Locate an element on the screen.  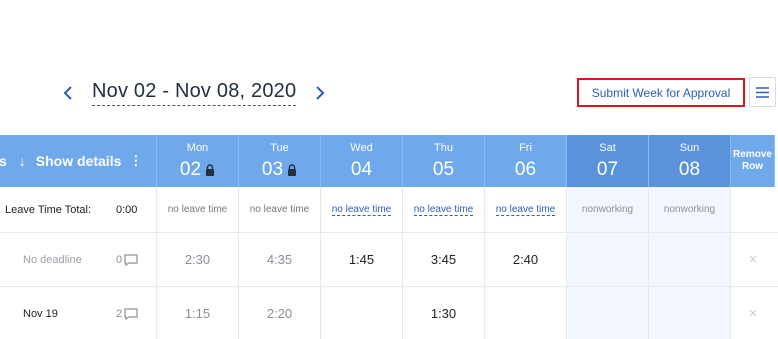
day-header-wed: Wed 04 is located at coordinates (362, 161).